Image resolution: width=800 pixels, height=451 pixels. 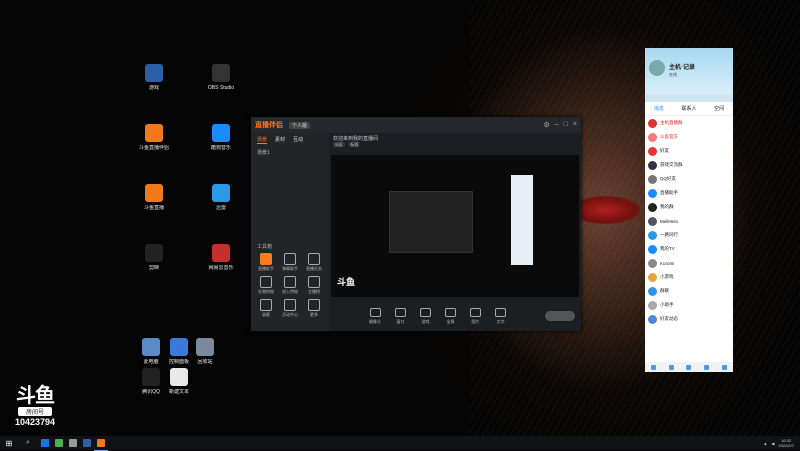 I want to click on tab-material: 素材, so click(x=280, y=140).